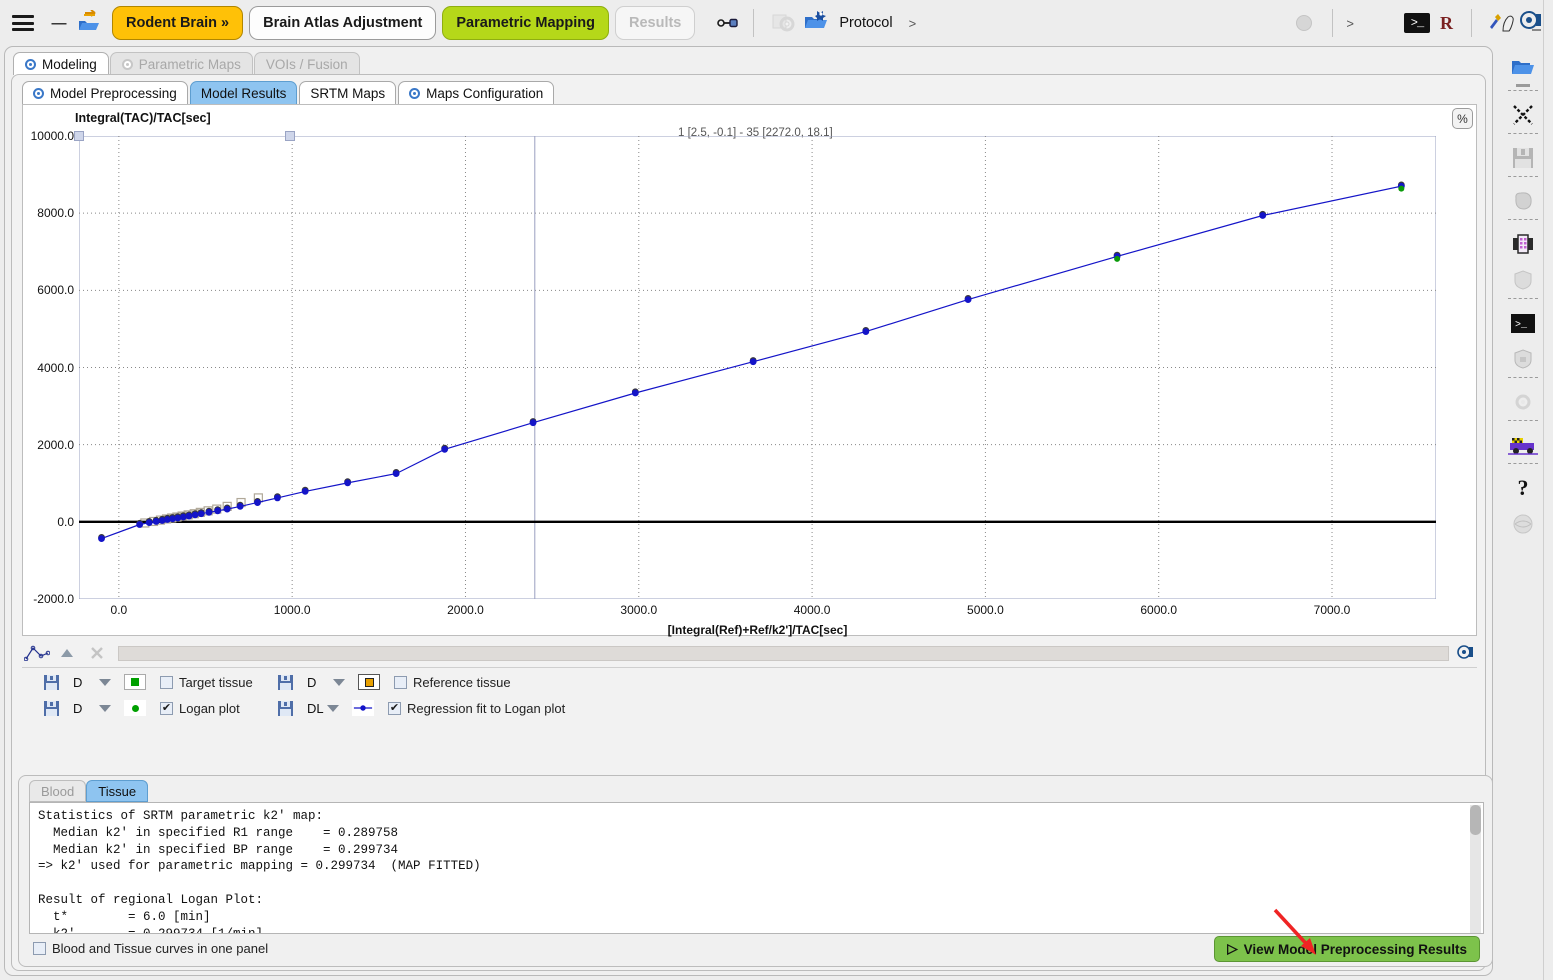 The height and width of the screenshot is (980, 1553). I want to click on nav-button-results: Results, so click(655, 23).